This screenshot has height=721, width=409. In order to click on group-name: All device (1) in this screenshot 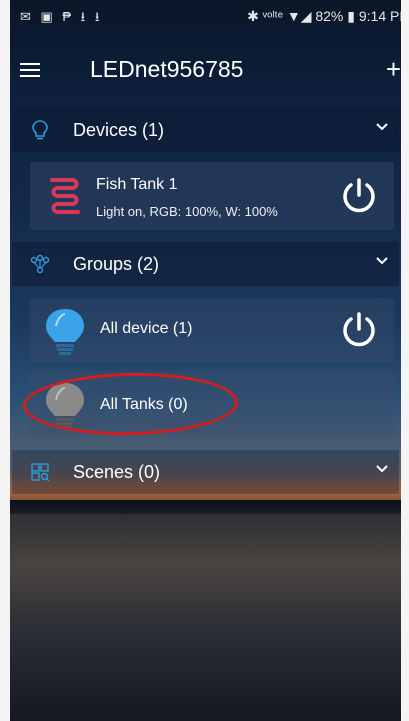, I will do `click(146, 328)`.